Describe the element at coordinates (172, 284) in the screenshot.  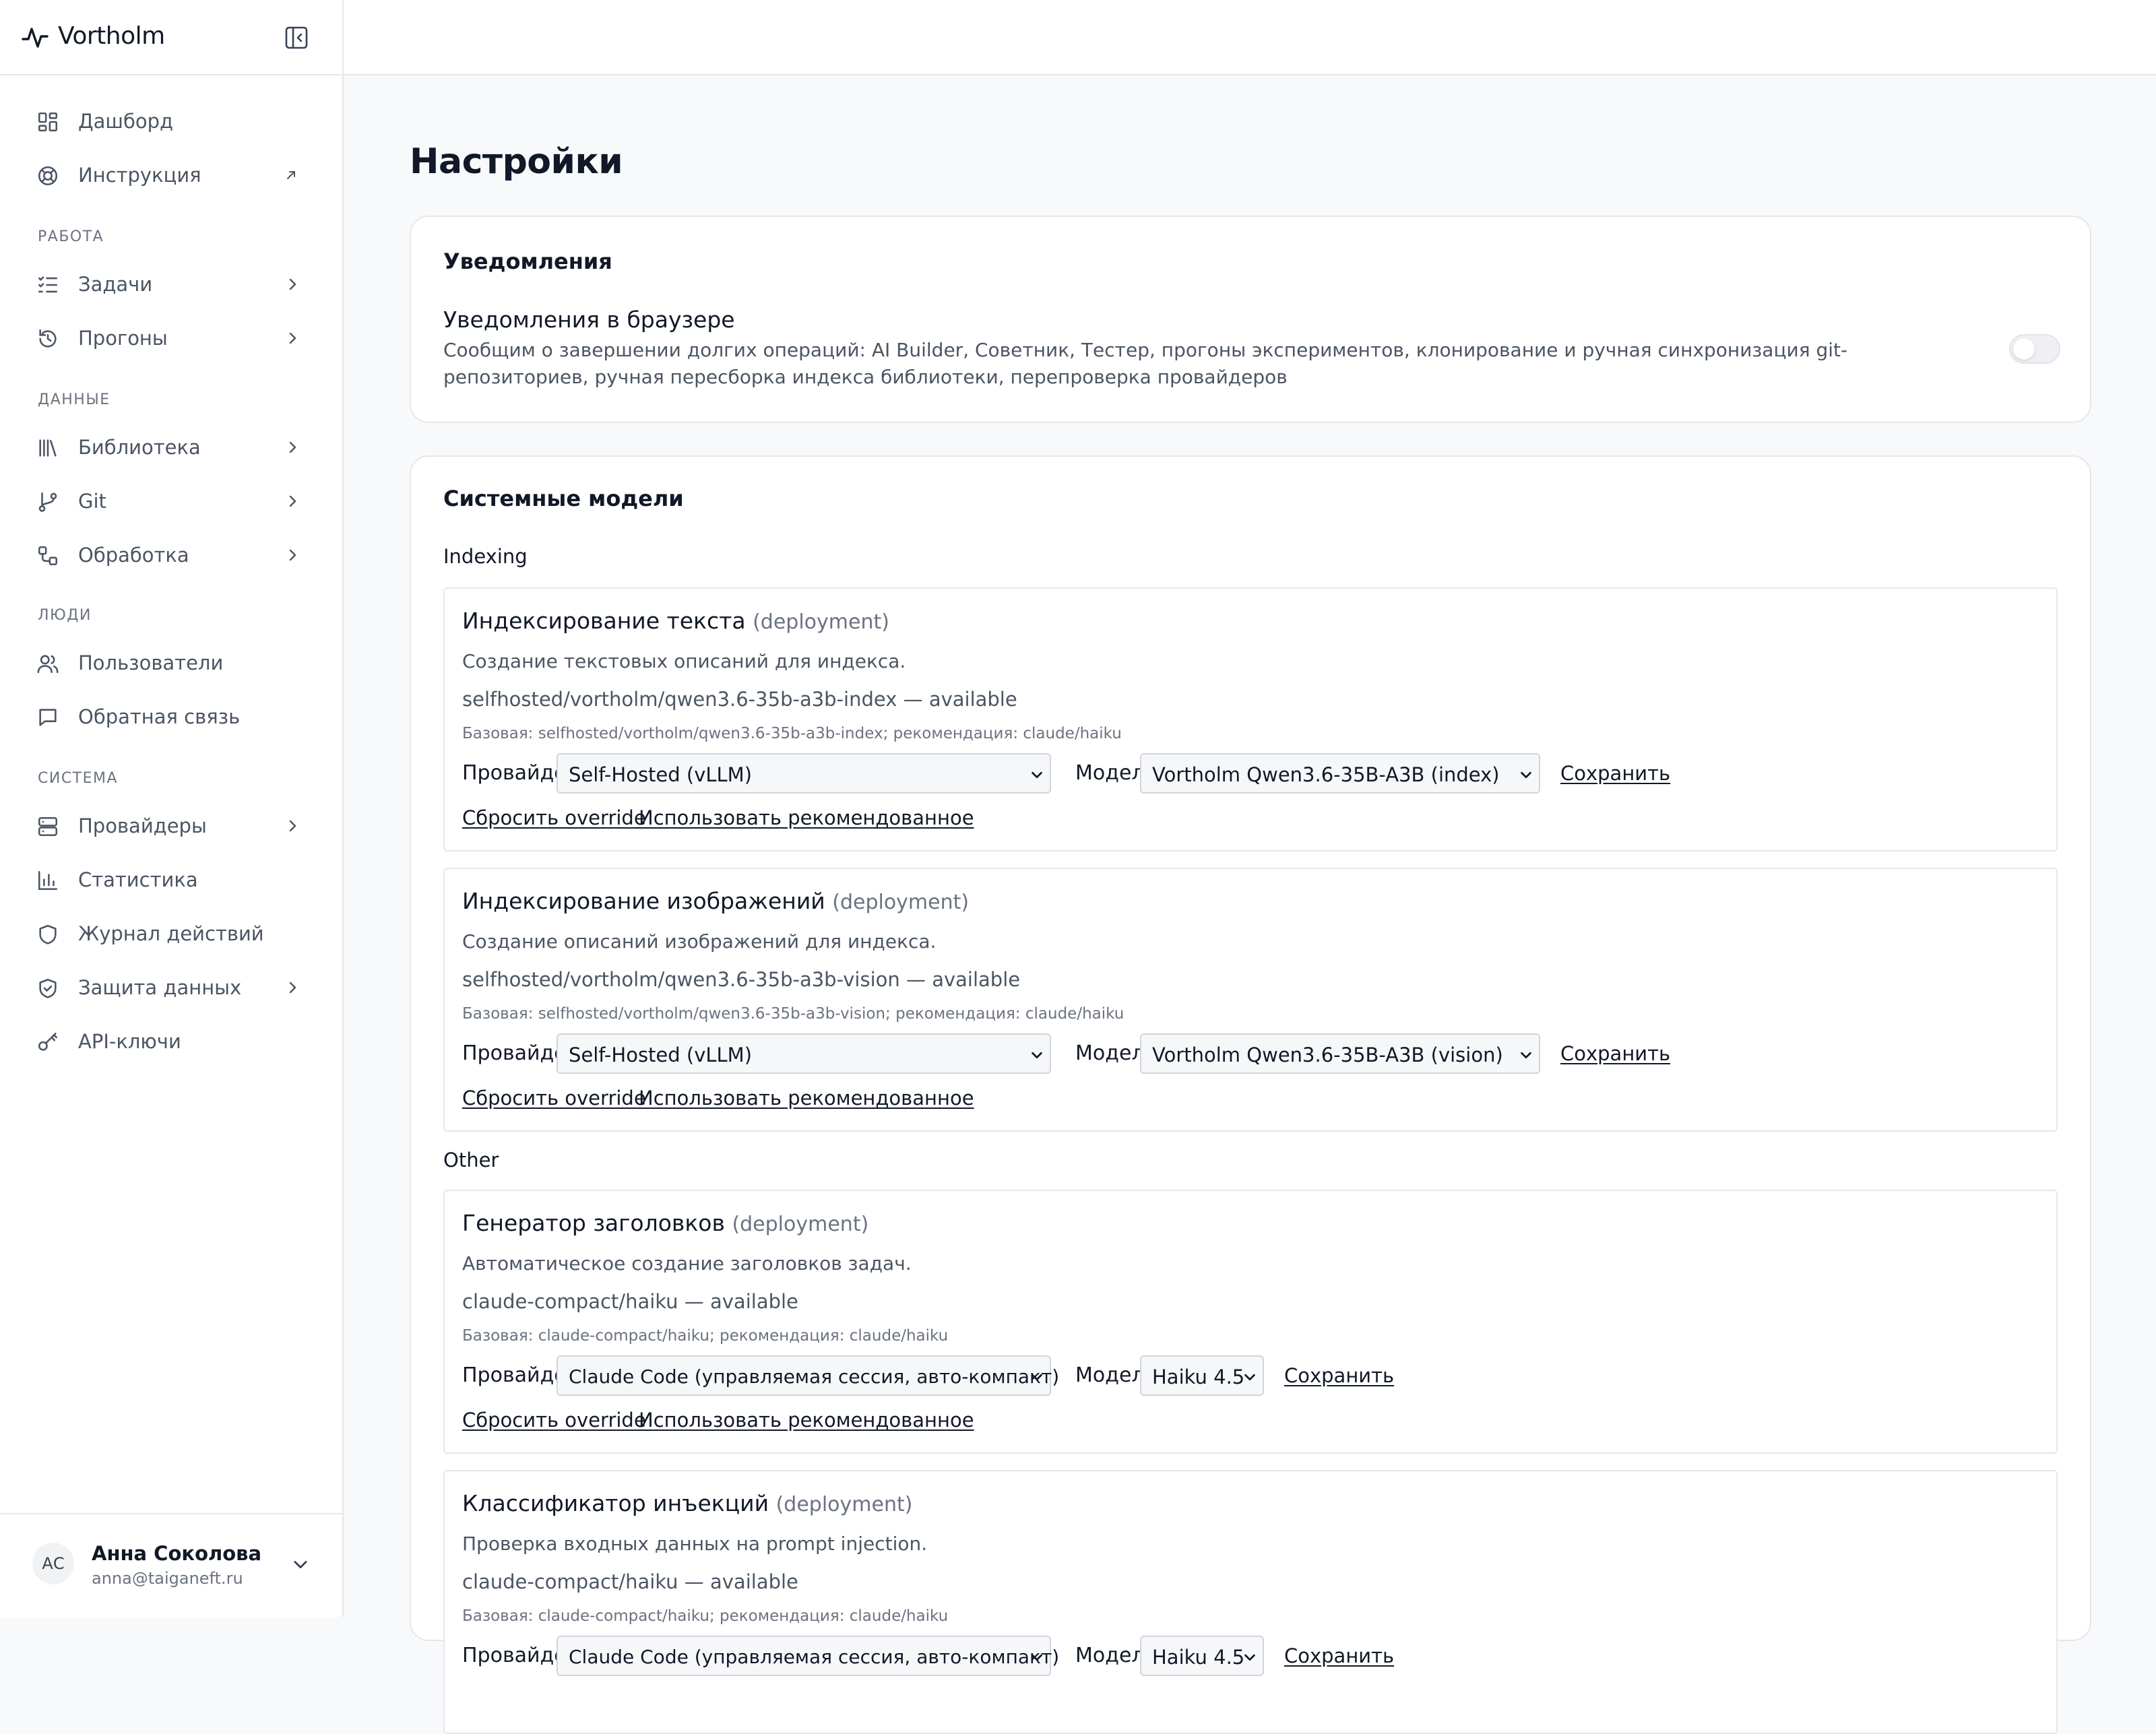
I see `sidebar-item-tasks: Задачи` at that location.